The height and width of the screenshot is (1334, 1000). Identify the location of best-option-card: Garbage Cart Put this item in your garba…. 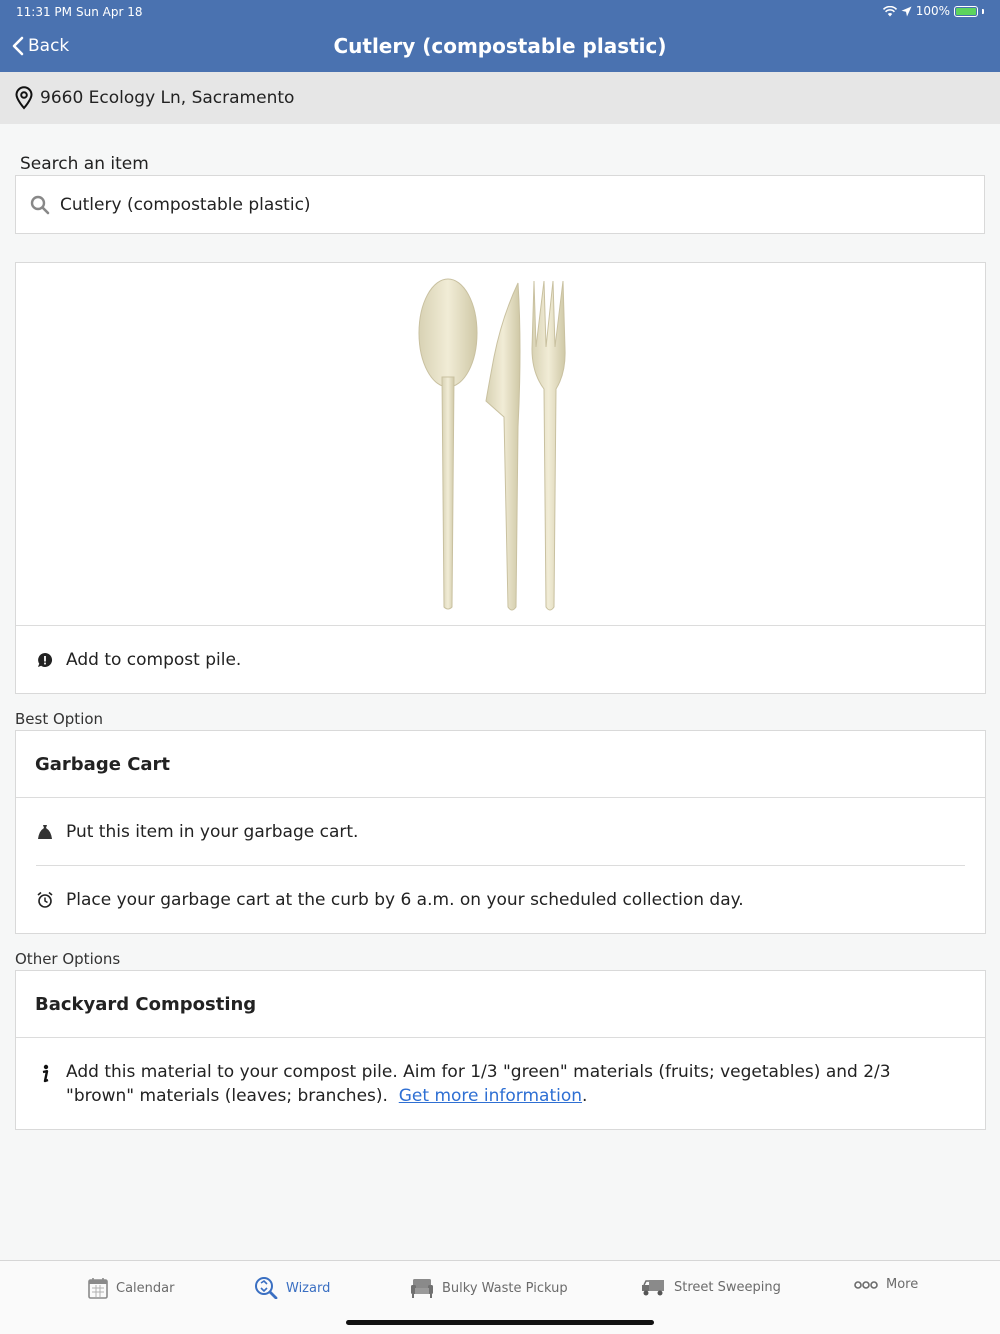
(500, 832).